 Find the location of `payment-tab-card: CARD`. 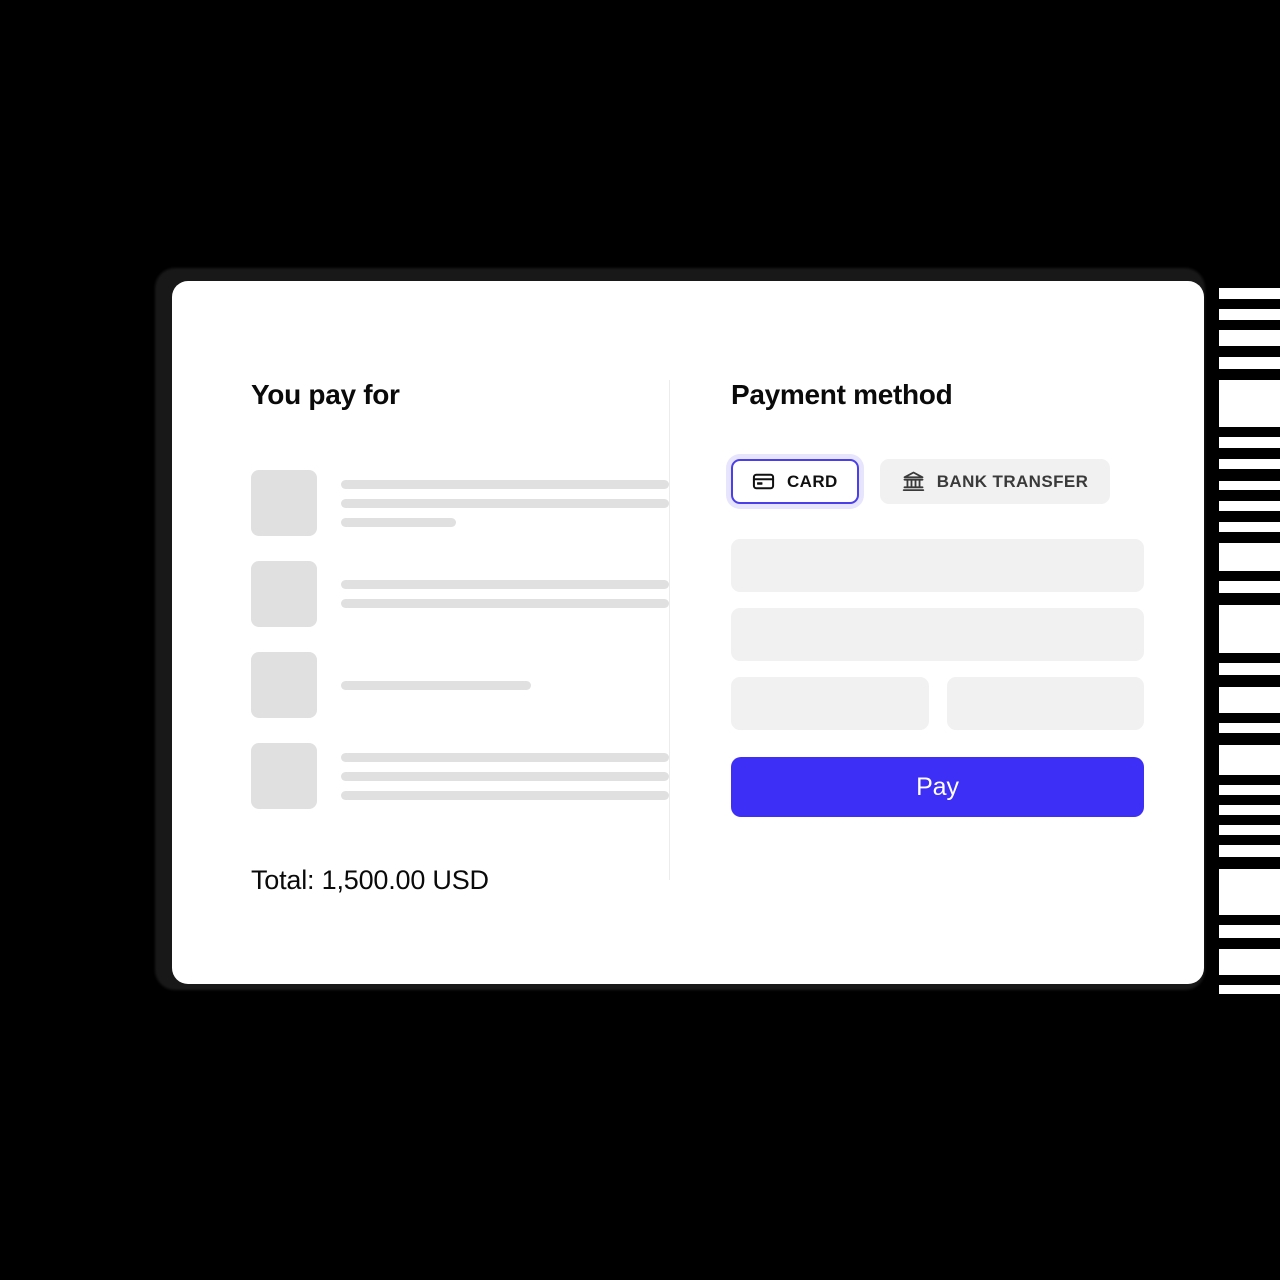

payment-tab-card: CARD is located at coordinates (795, 481).